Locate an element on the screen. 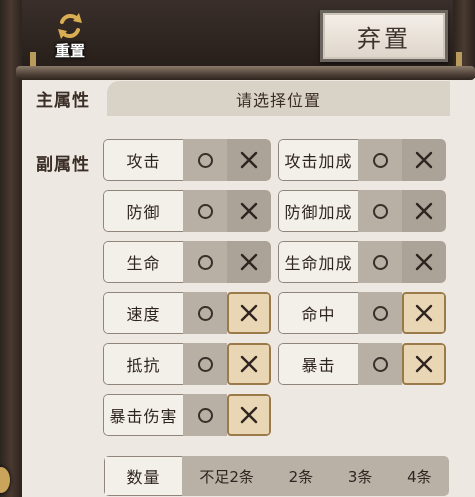 The width and height of the screenshot is (475, 497). sub-attr-defense-bonus: 防御加成 is located at coordinates (362, 211).